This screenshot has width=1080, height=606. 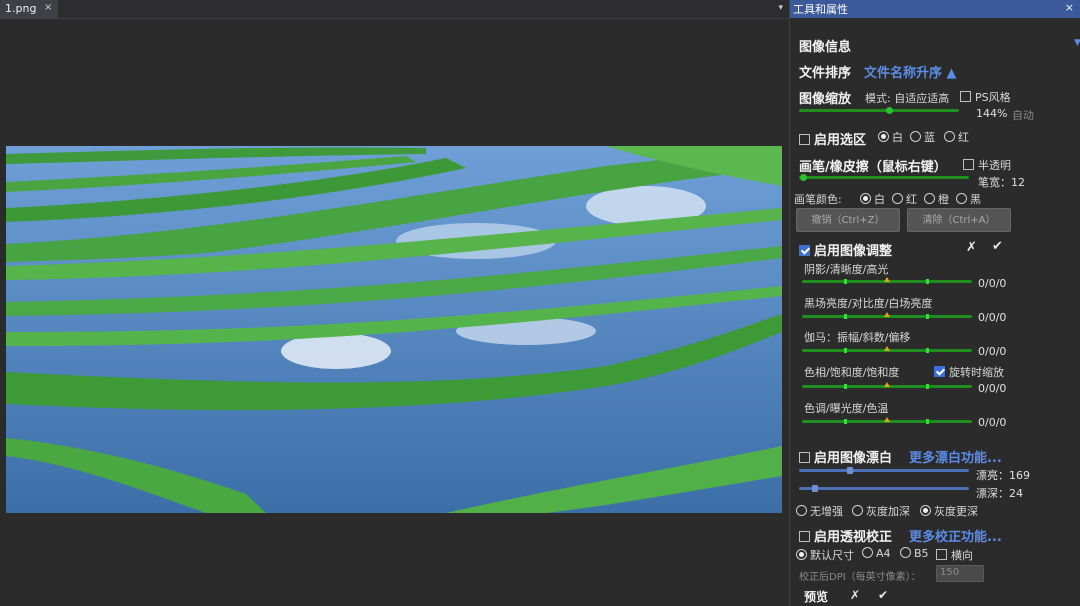 I want to click on panel-header: 工具和属性 ×, so click(x=935, y=9).